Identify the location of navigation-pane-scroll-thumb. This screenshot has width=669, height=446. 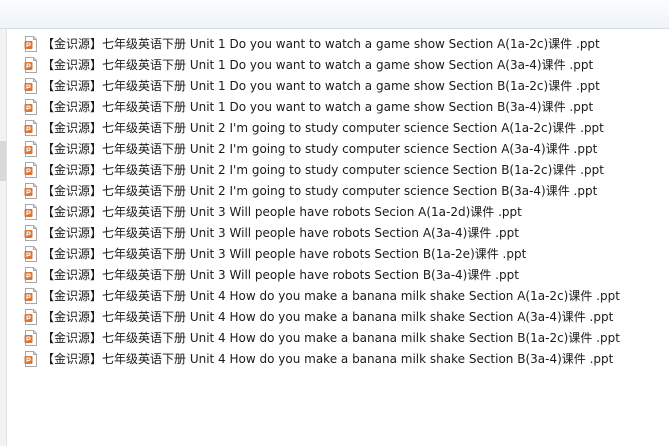
(3, 161).